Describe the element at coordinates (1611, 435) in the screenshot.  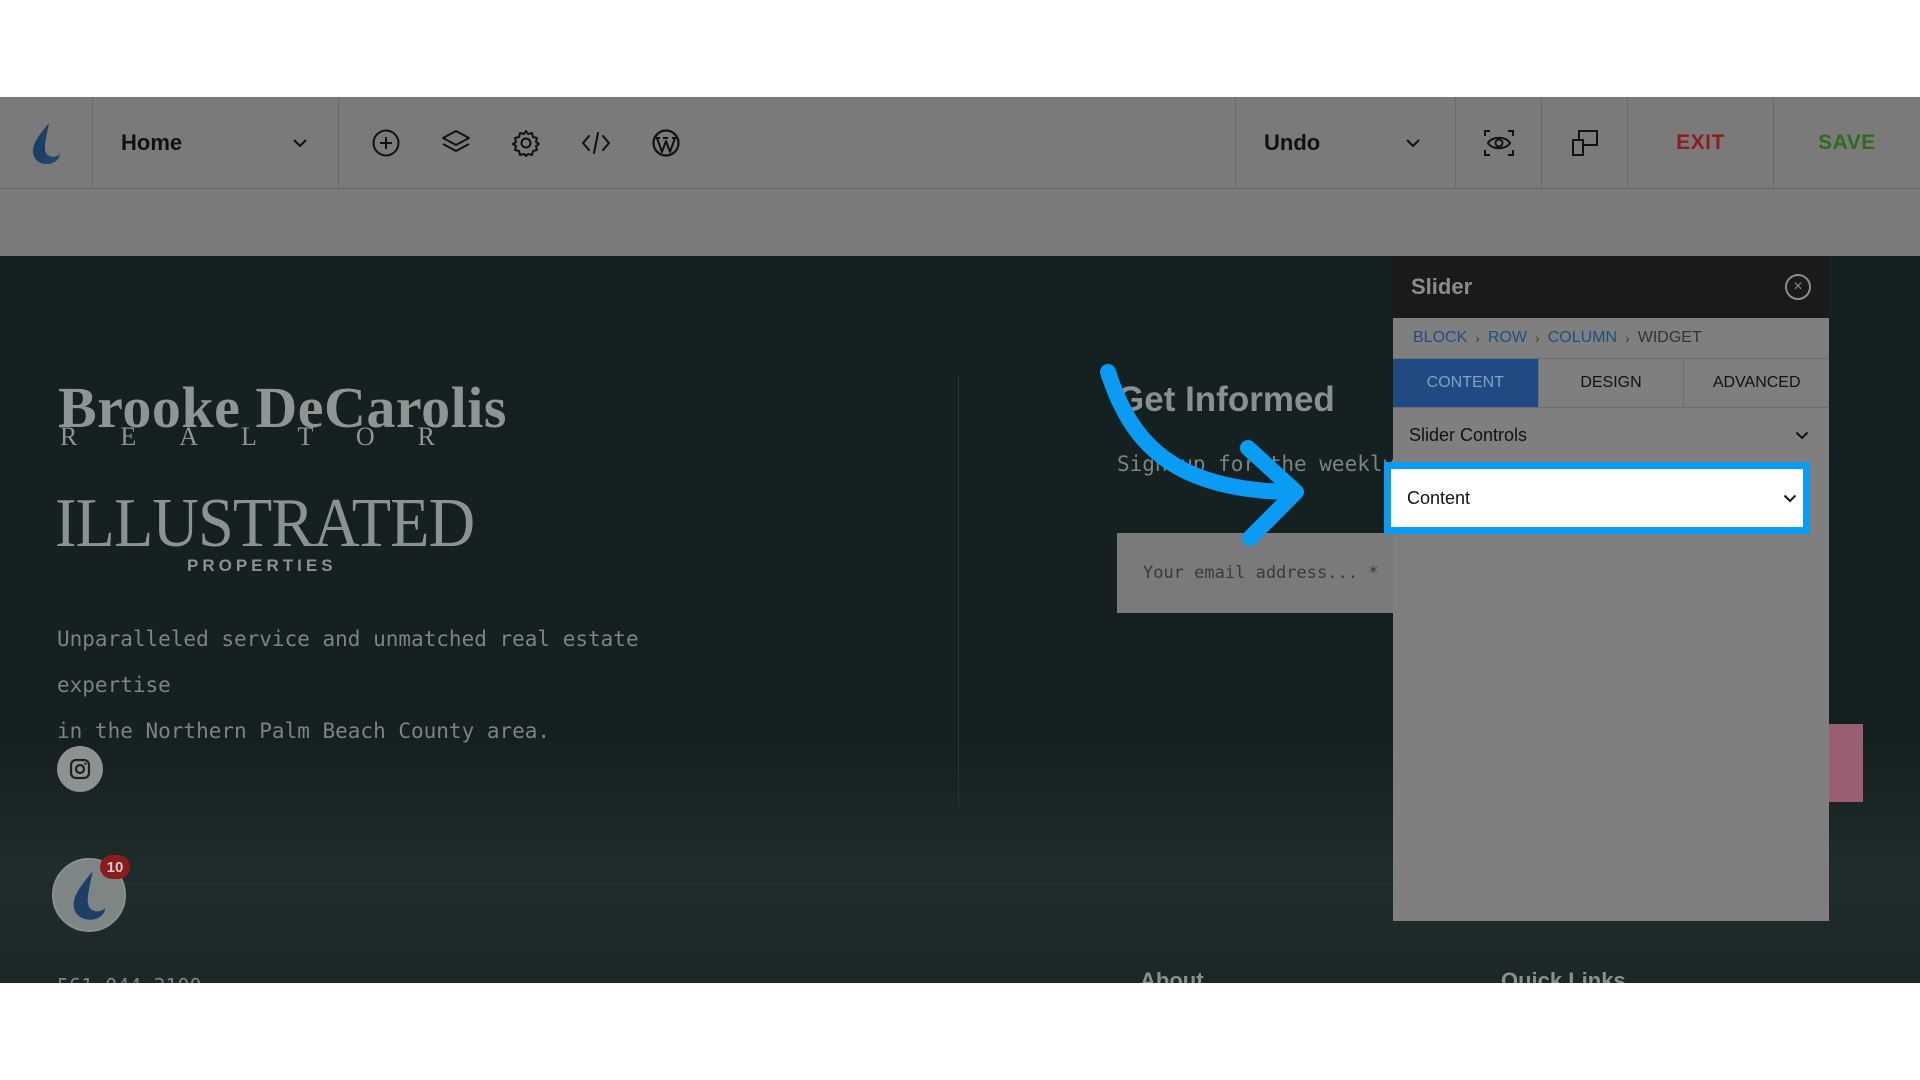
I see `slider-controls-section: Slider Controls` at that location.